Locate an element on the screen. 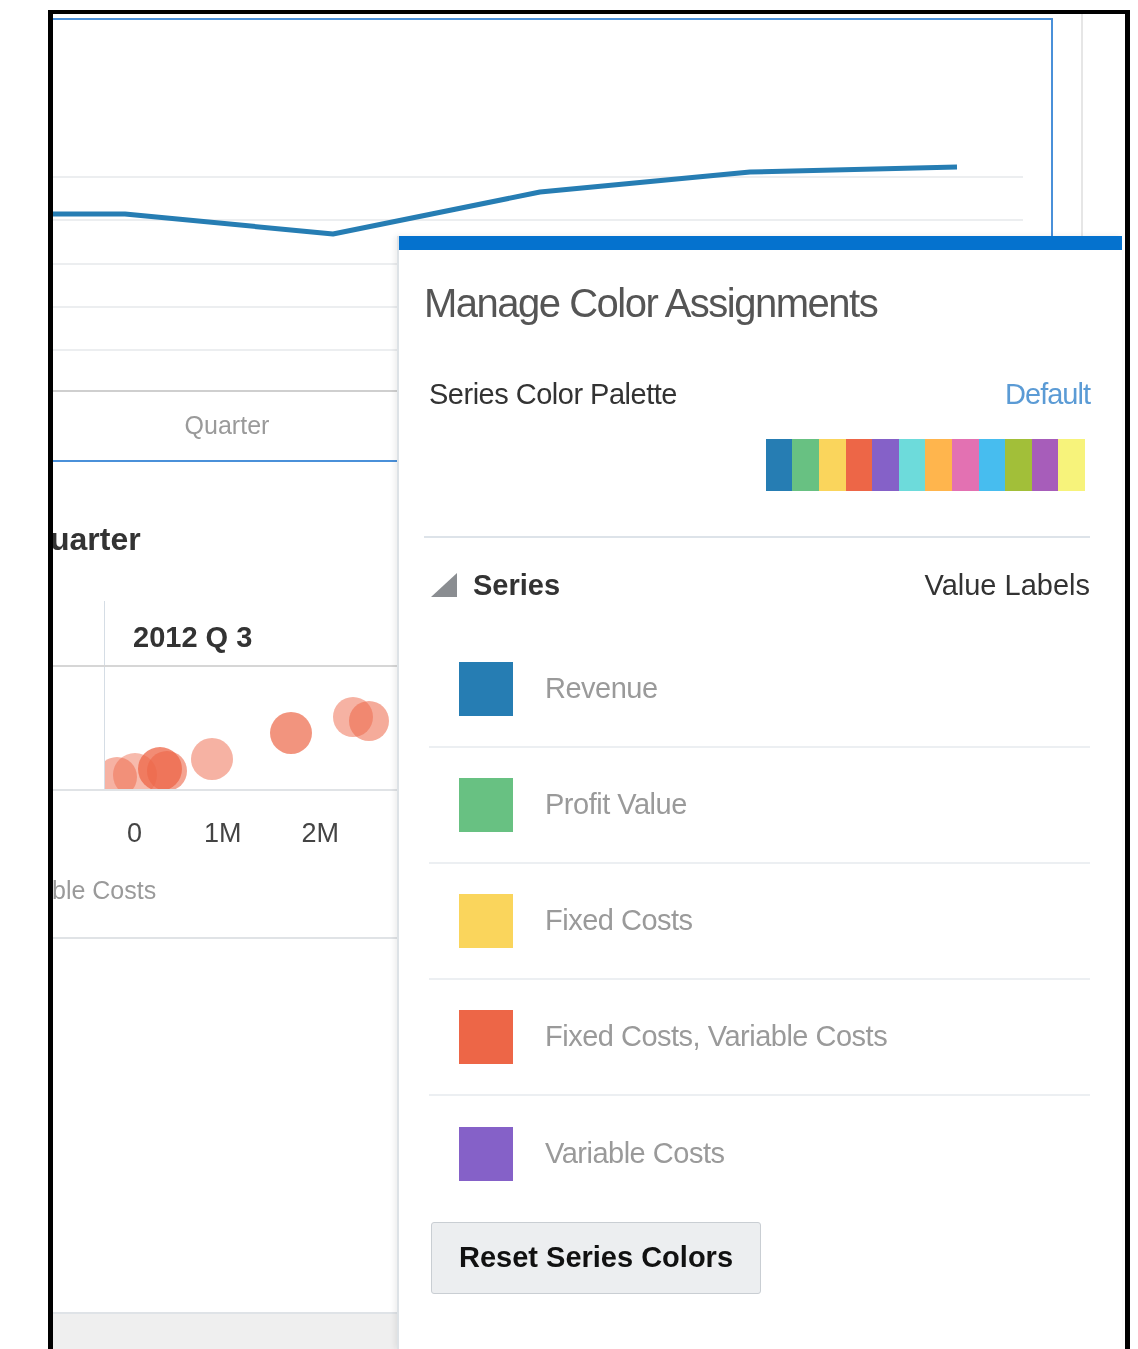 The width and height of the screenshot is (1138, 1349). series-name: Fixed Costs, Variable Costs is located at coordinates (716, 1037).